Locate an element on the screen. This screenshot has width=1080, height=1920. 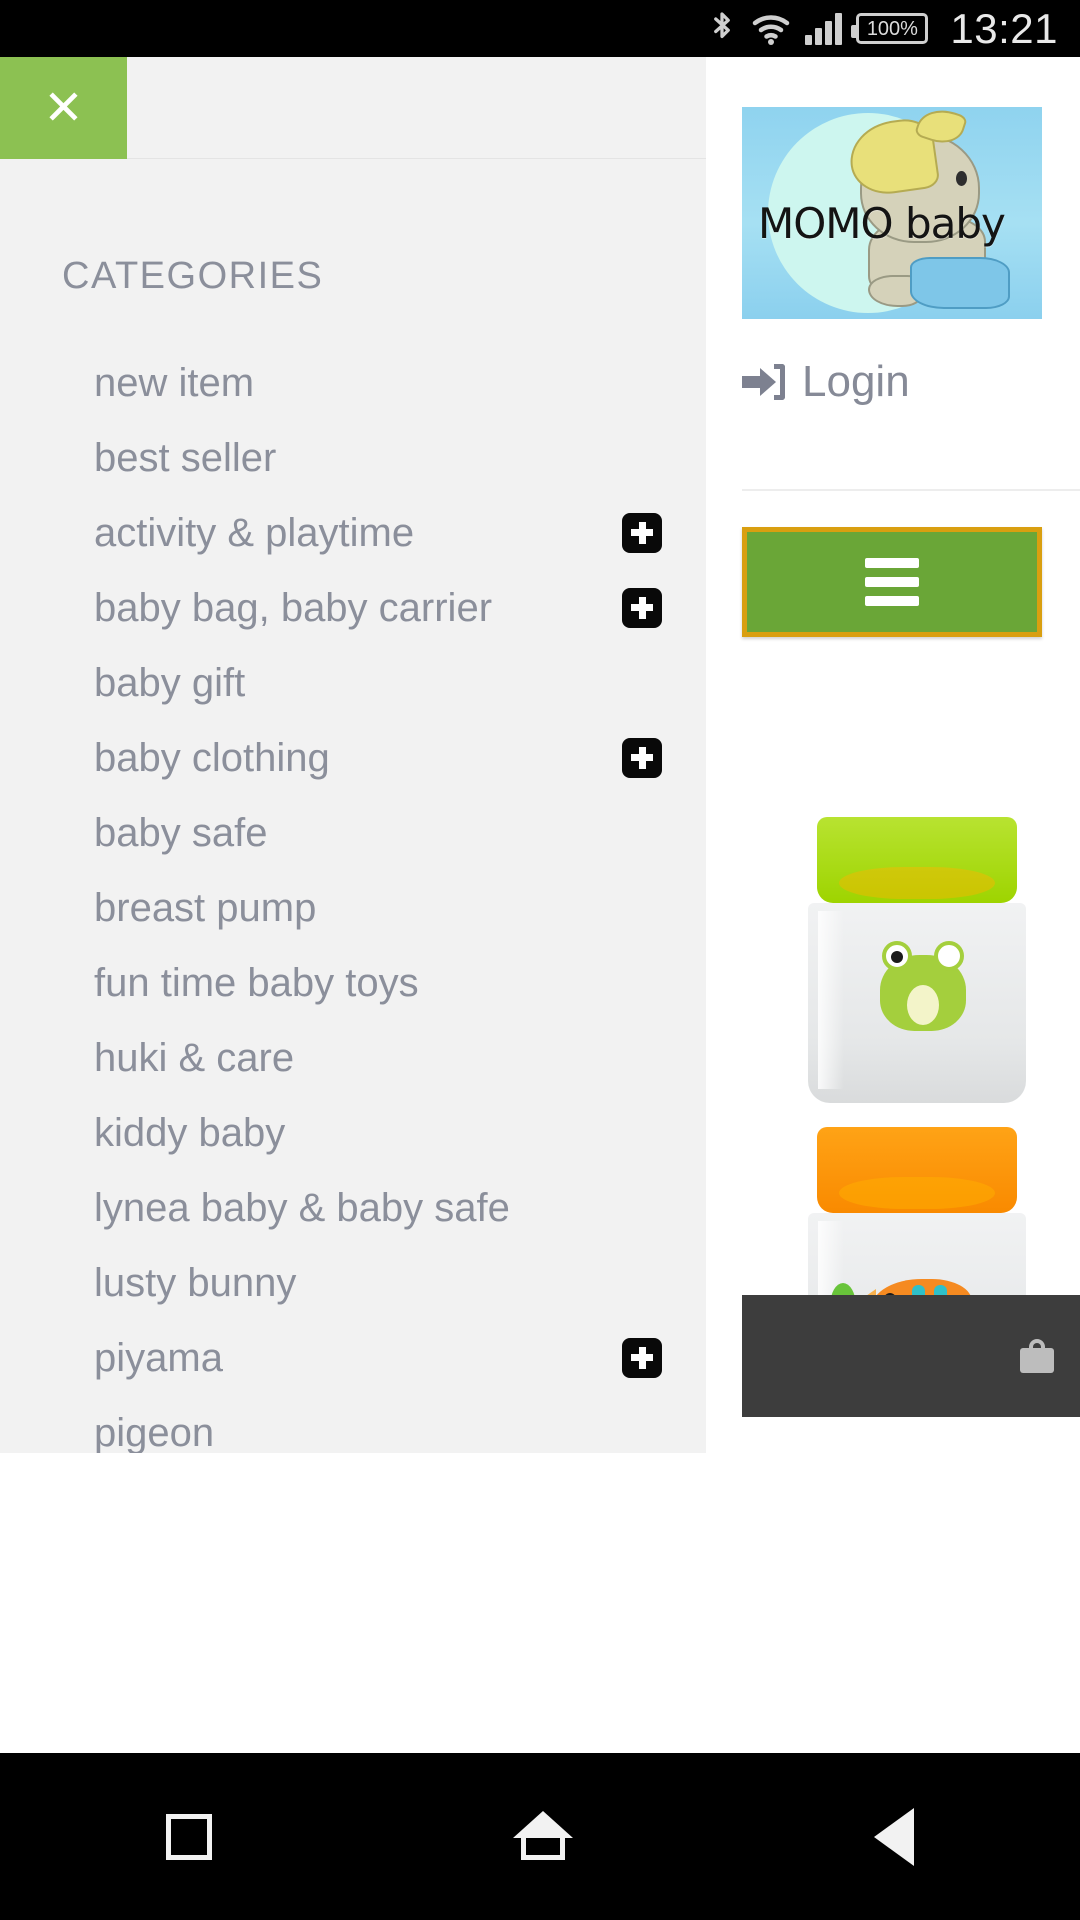
categories-heading: CATEGORIES is located at coordinates (193, 276).